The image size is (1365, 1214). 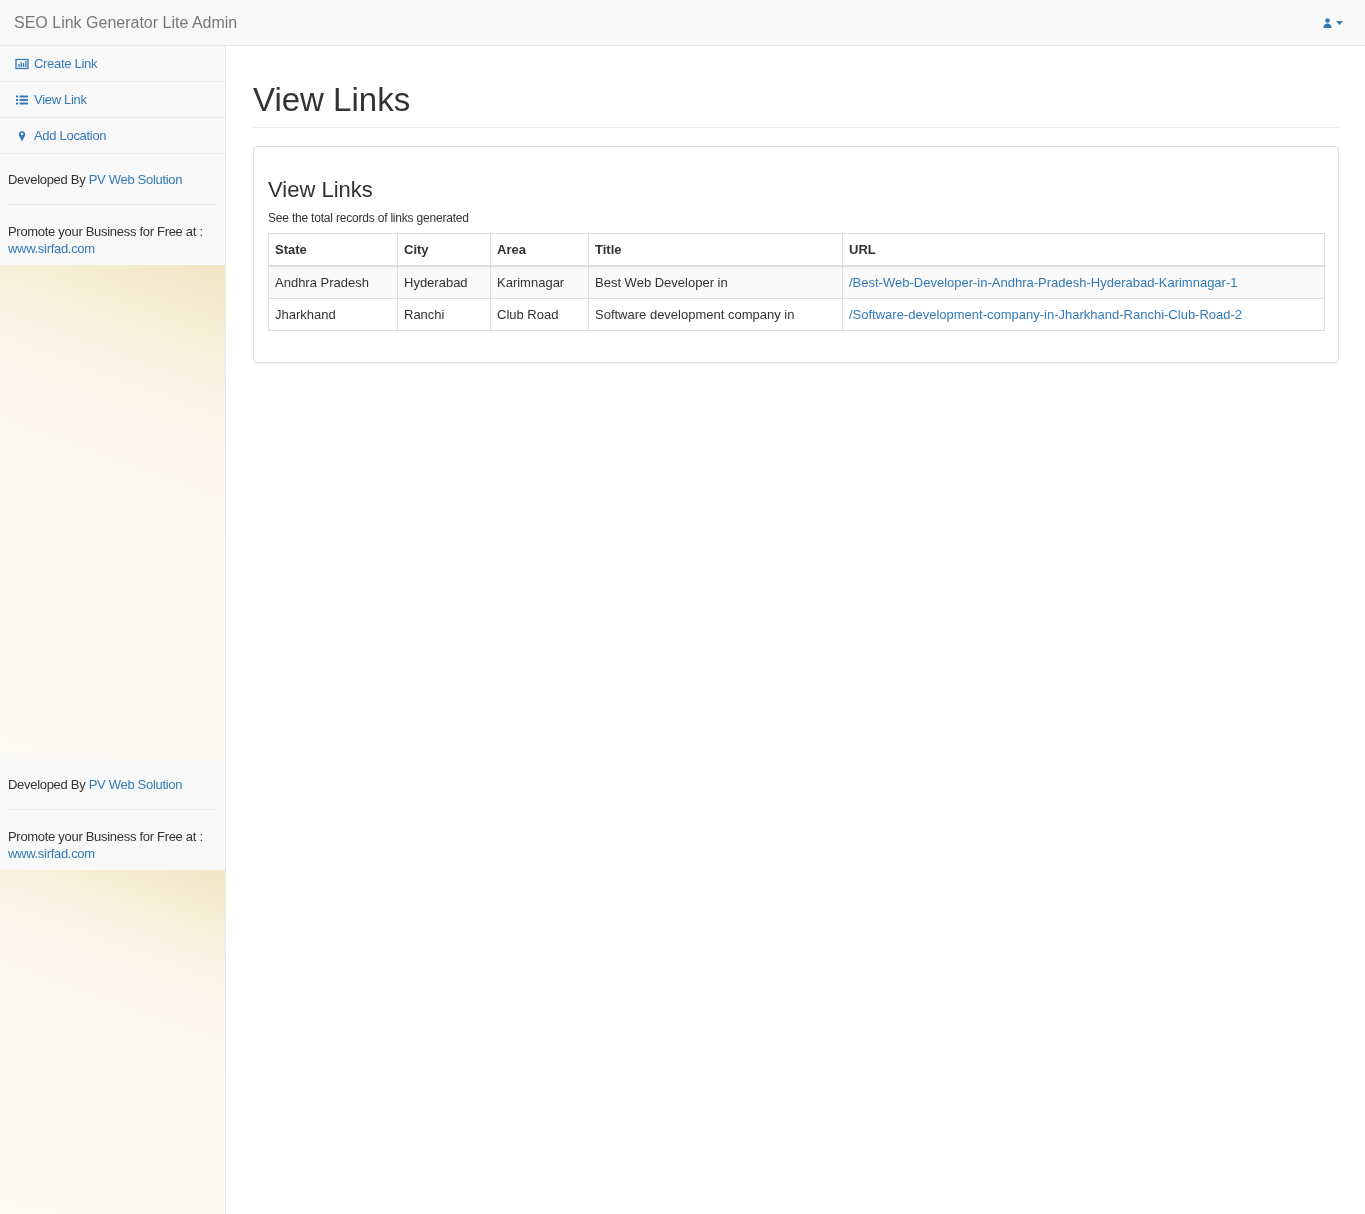 What do you see at coordinates (528, 314) in the screenshot?
I see `table-cell: Club Road` at bounding box center [528, 314].